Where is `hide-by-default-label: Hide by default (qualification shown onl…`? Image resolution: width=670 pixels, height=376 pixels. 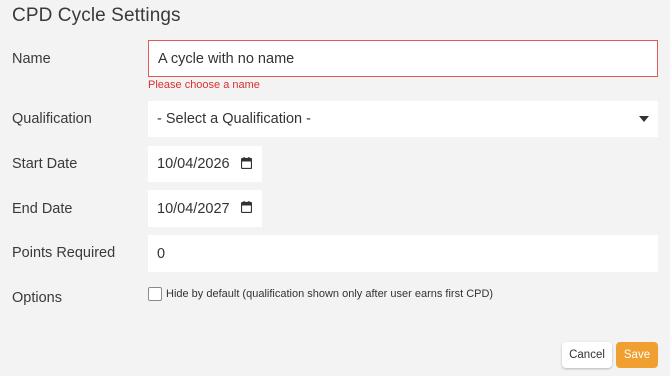
hide-by-default-label: Hide by default (qualification shown onl… is located at coordinates (329, 294).